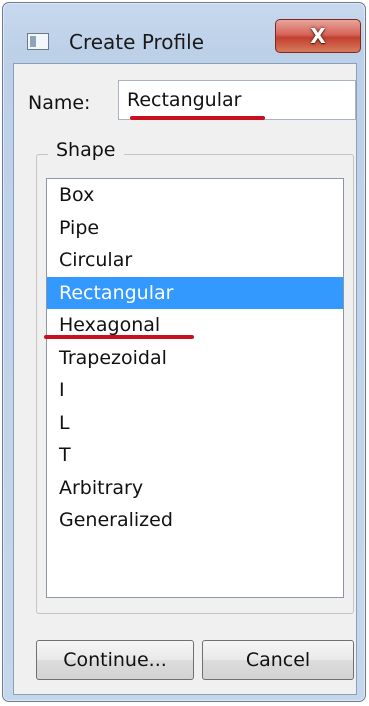  What do you see at coordinates (136, 42) in the screenshot?
I see `window-title: Create Profile` at bounding box center [136, 42].